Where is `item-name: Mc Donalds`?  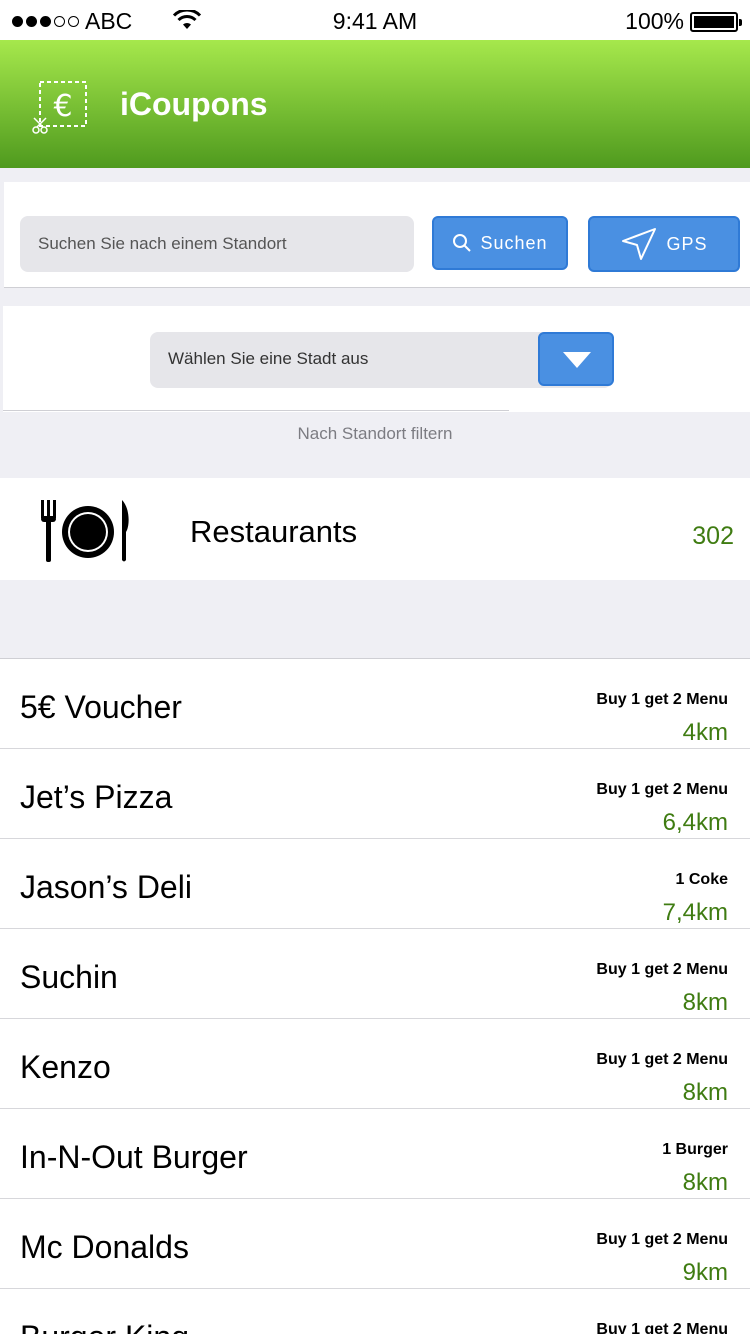
item-name: Mc Donalds is located at coordinates (104, 1247).